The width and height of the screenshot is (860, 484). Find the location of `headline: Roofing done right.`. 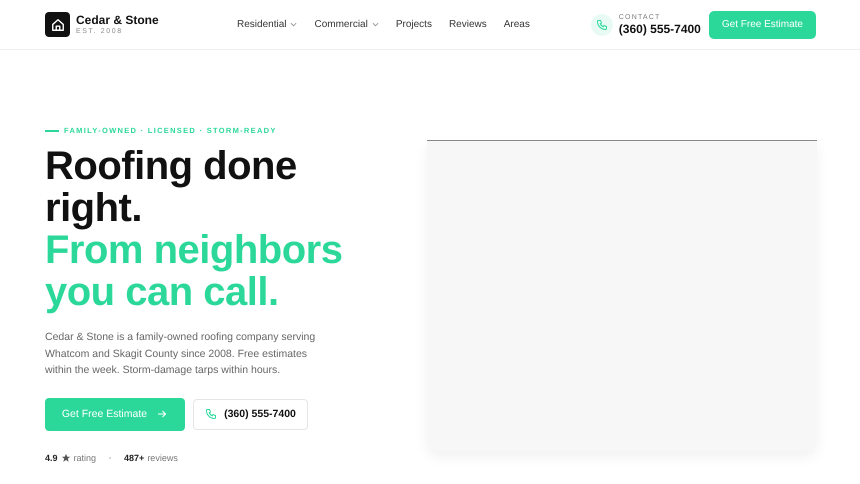

headline: Roofing done right. is located at coordinates (171, 187).